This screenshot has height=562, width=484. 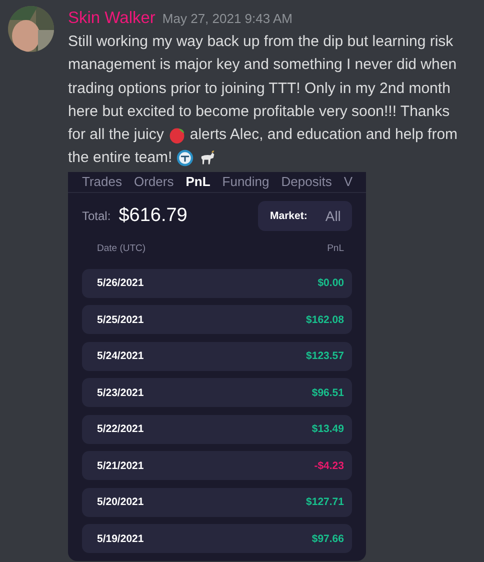 I want to click on date-cell: 5/26/2021, so click(x=120, y=283).